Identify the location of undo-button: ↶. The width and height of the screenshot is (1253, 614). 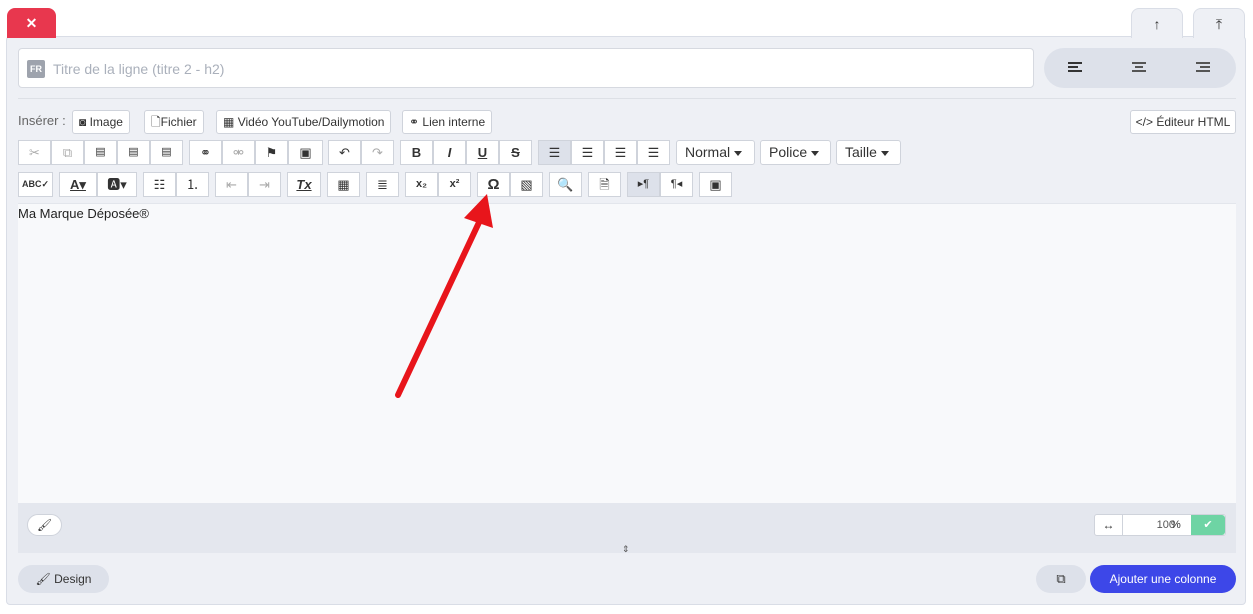
(344, 152).